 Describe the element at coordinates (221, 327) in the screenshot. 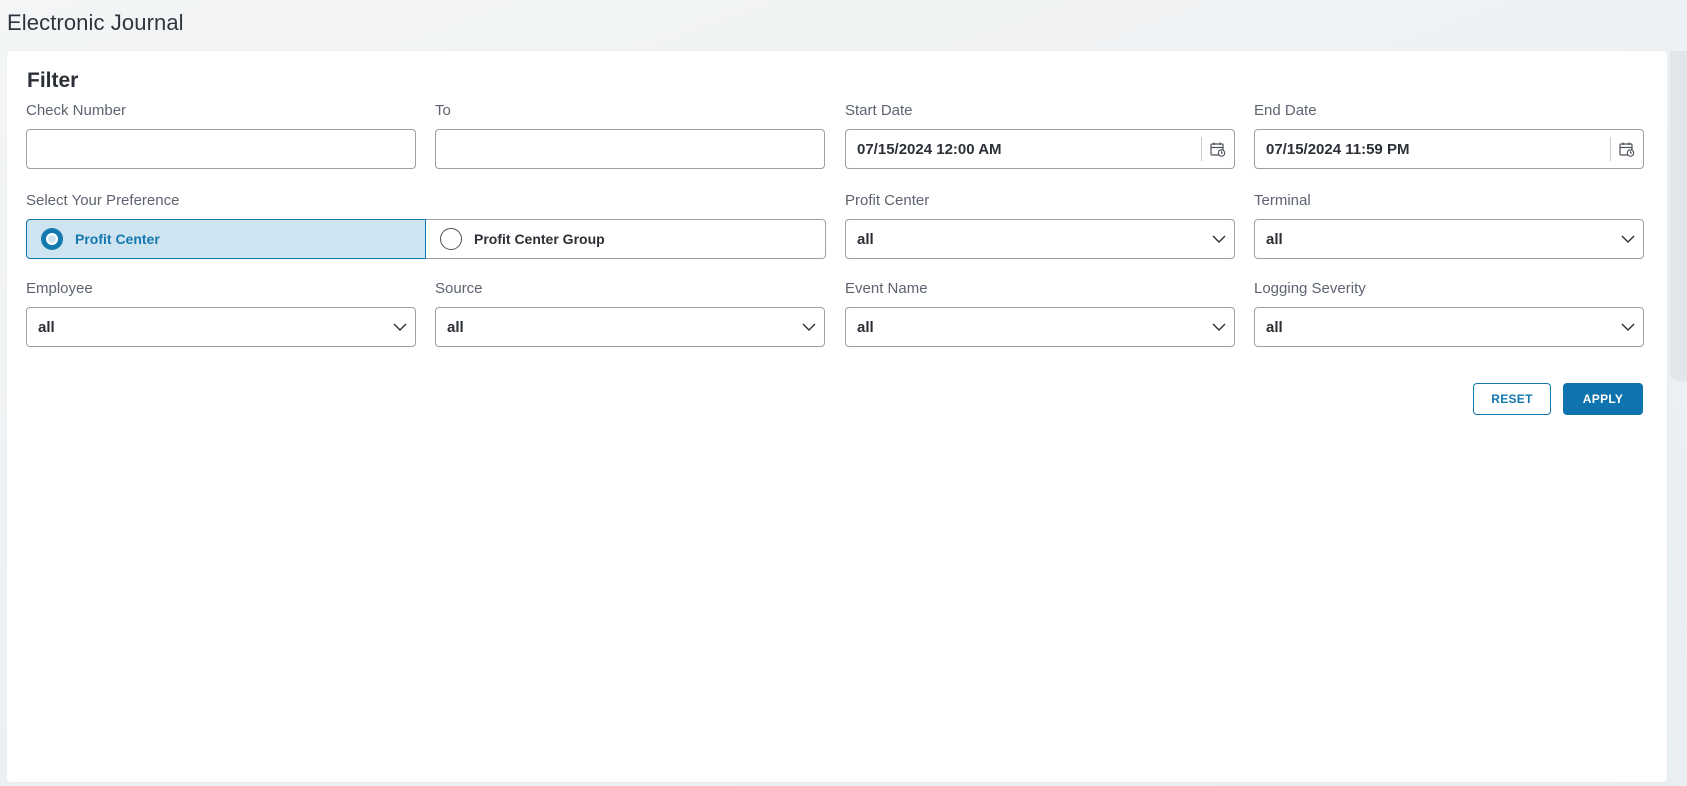

I see `employee-select: all` at that location.